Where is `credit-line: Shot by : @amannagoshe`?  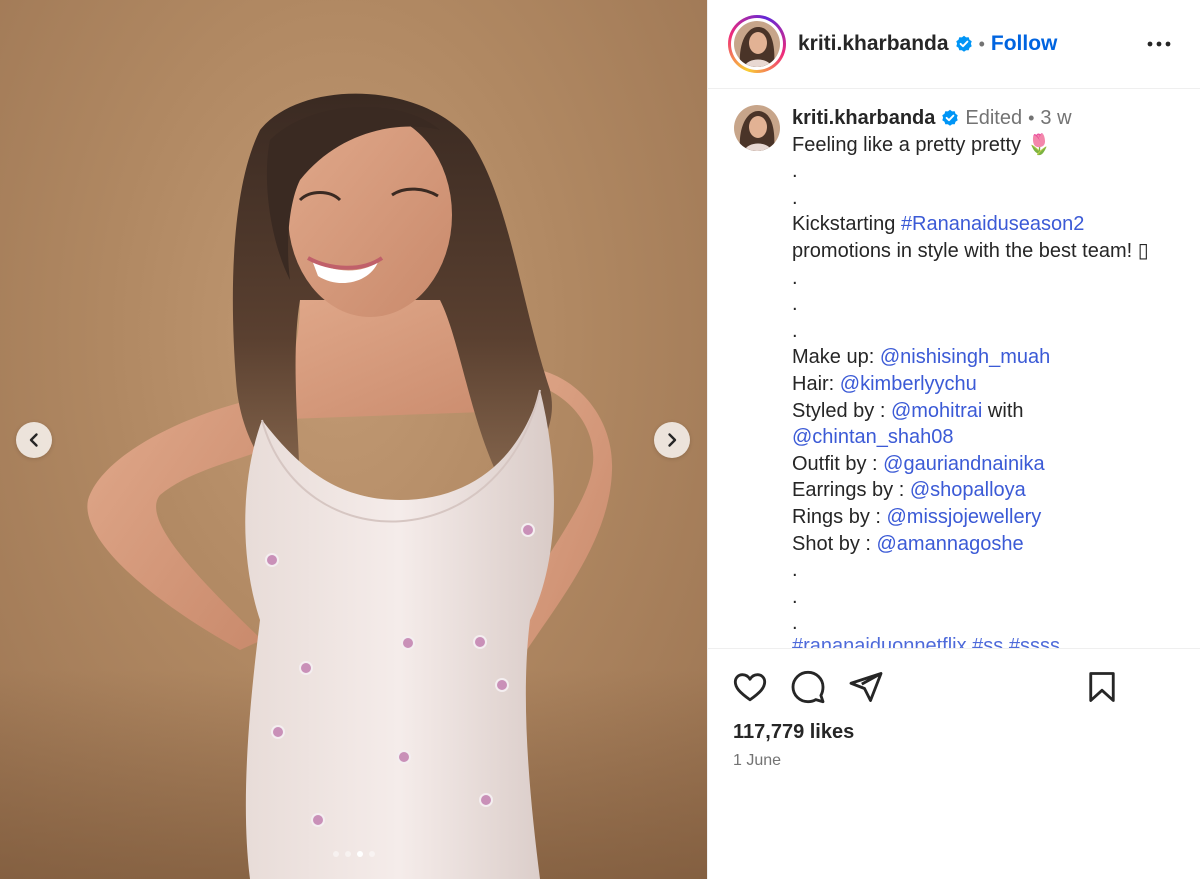
credit-line: Shot by : @amannagoshe is located at coordinates (970, 544).